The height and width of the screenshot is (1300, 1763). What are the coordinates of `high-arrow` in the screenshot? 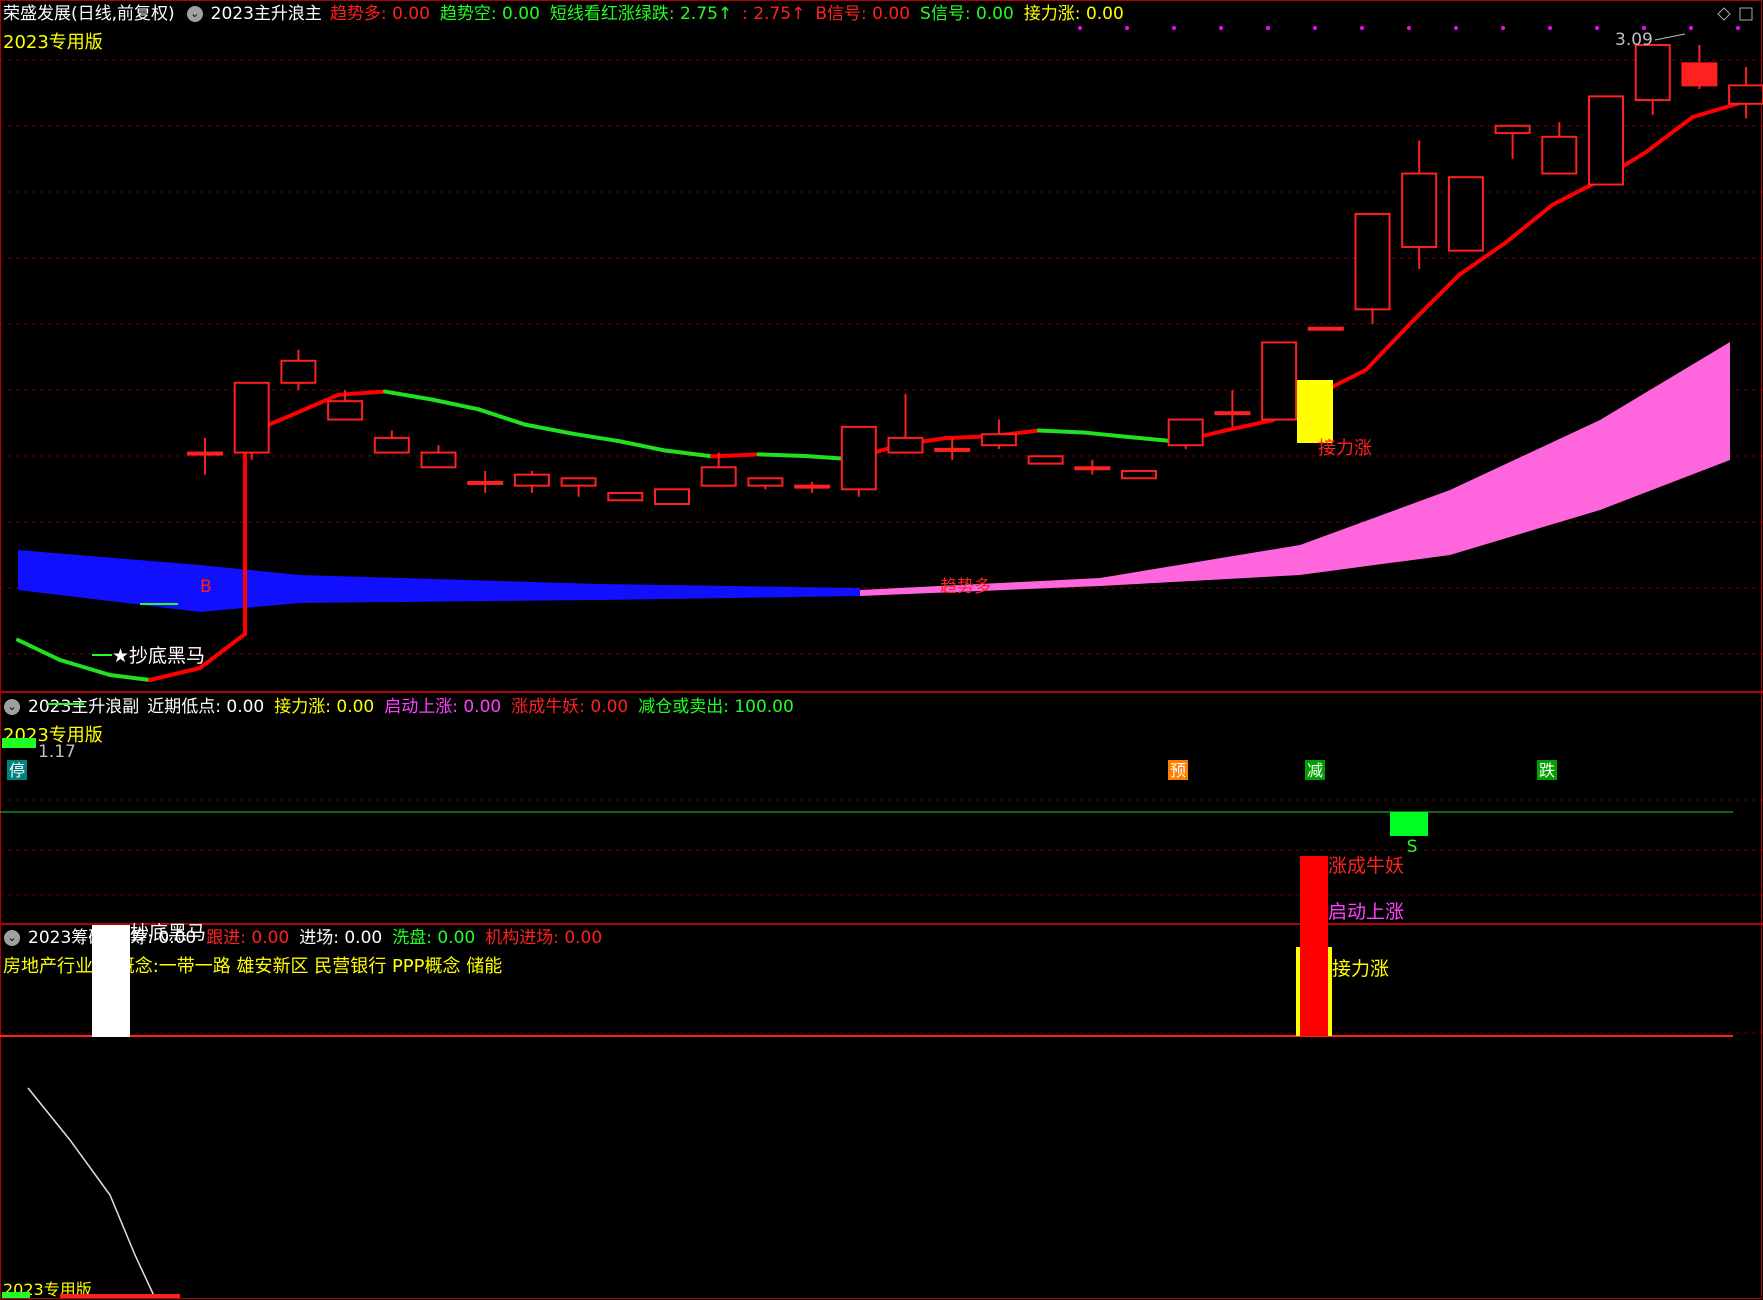 It's located at (1670, 37).